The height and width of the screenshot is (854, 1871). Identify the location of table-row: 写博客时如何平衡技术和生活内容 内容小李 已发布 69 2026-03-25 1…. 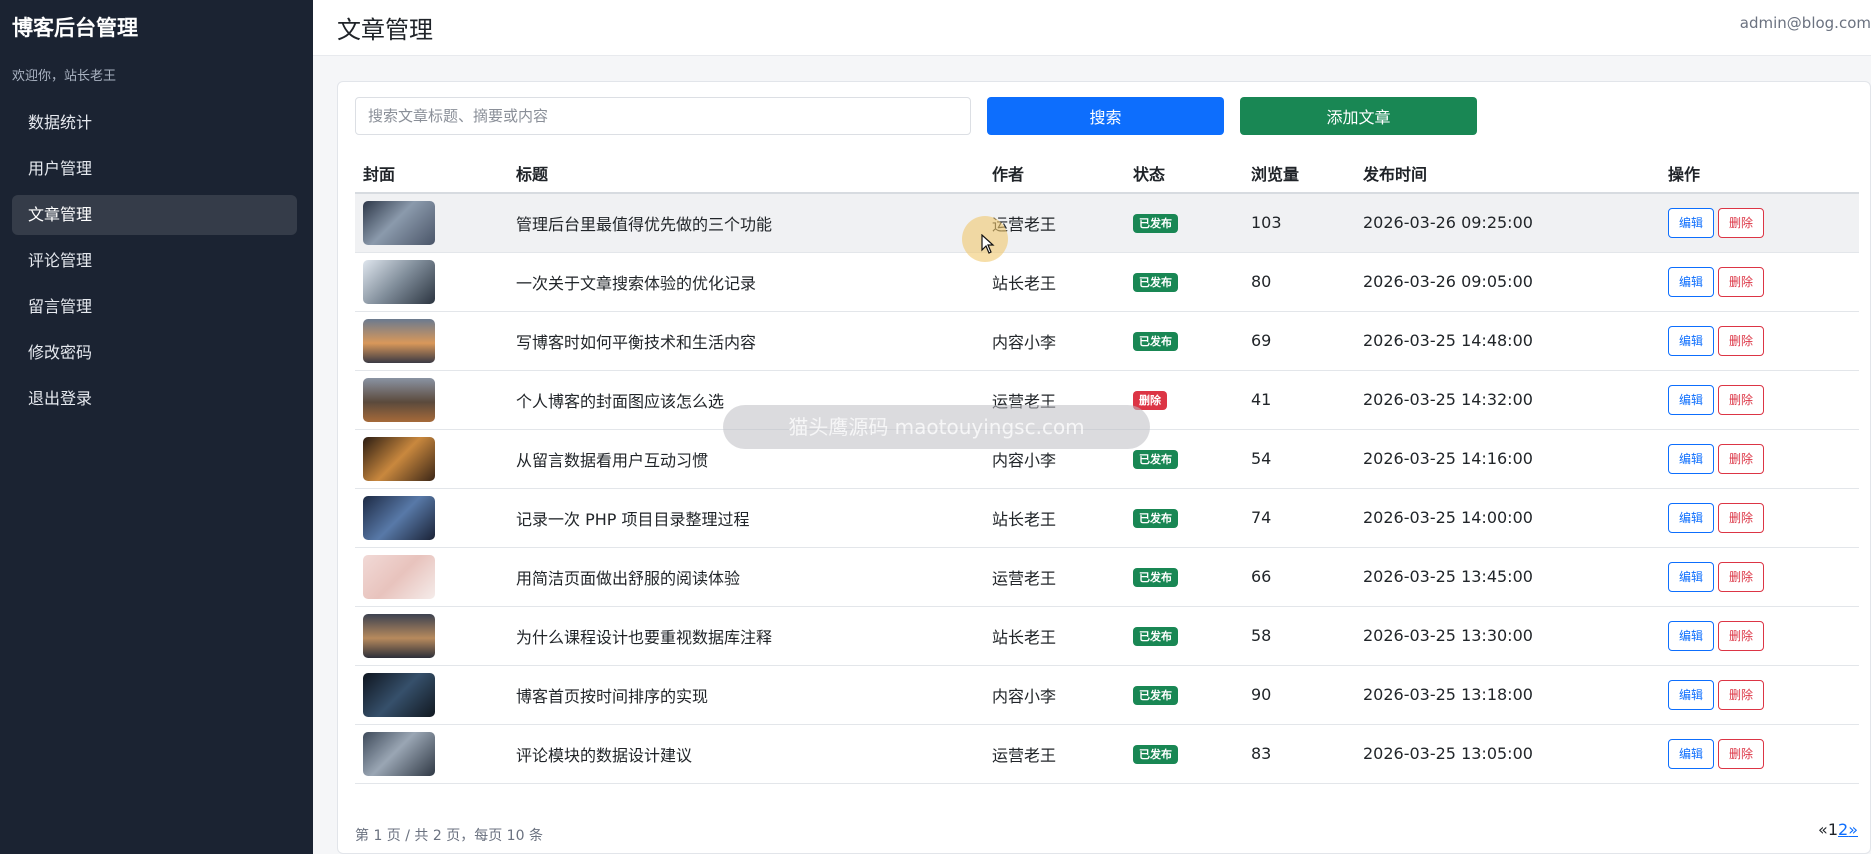
(1107, 341).